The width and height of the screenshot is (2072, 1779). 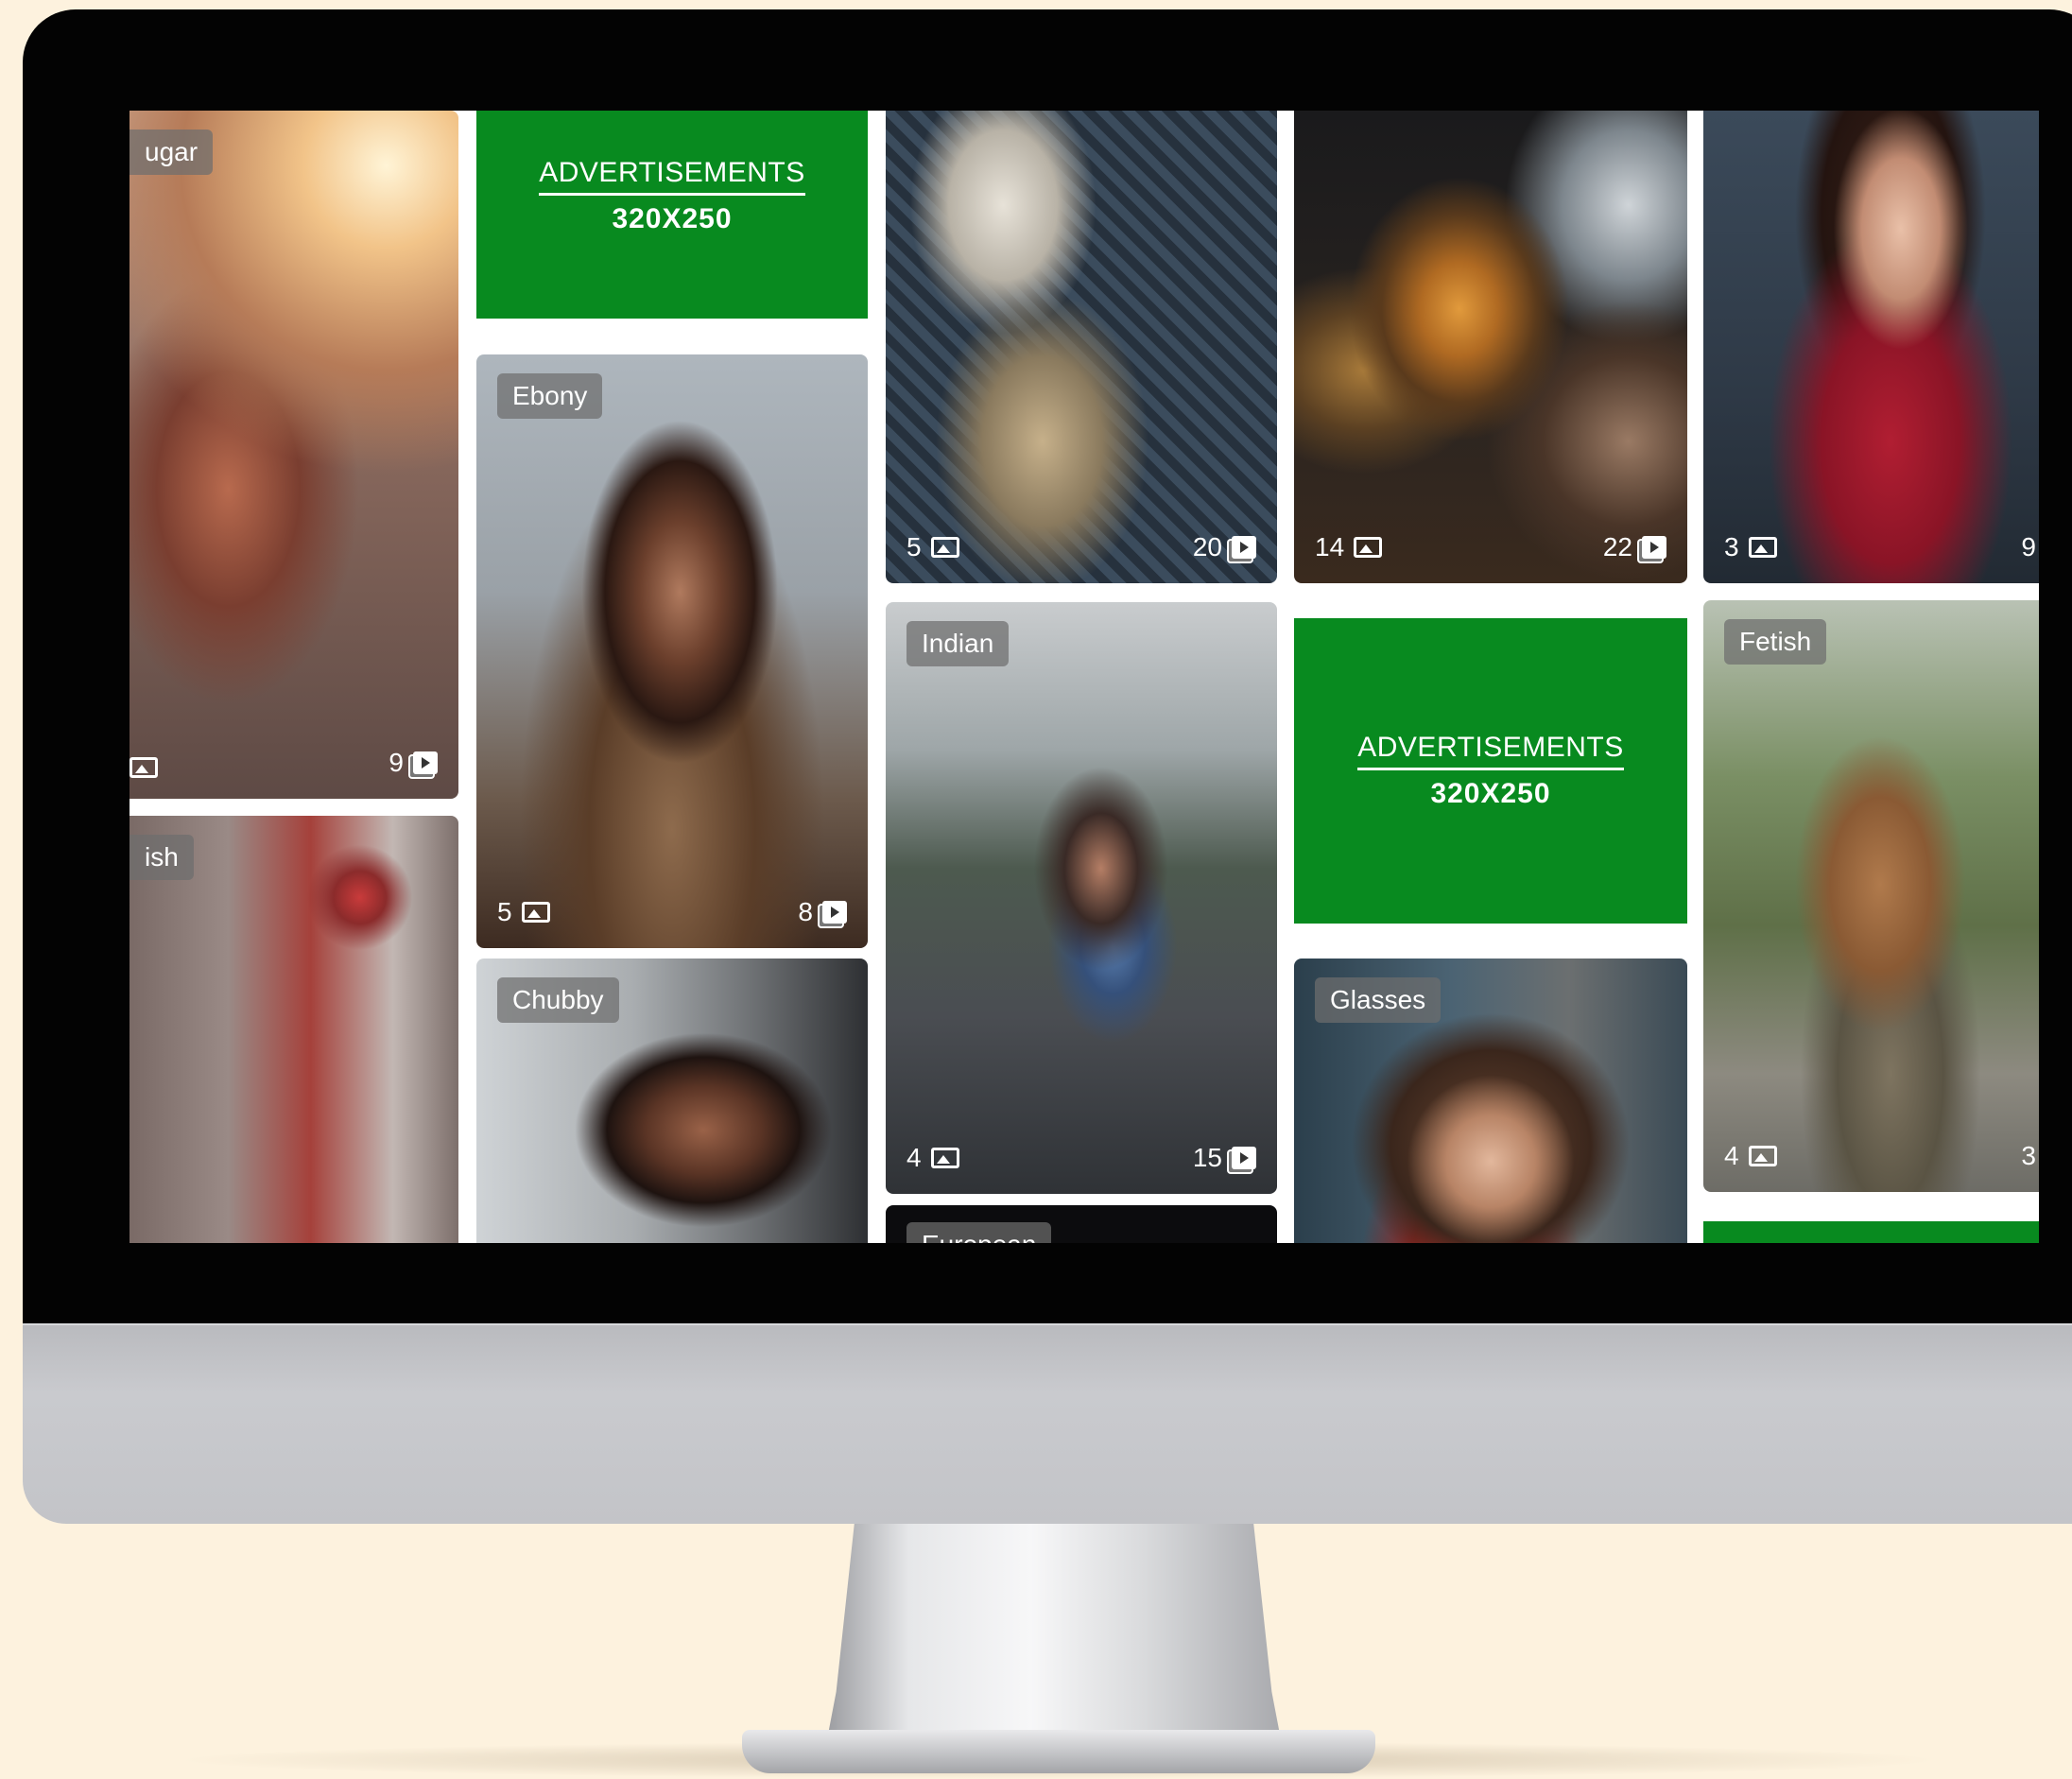 I want to click on video-count: 22, so click(x=1635, y=547).